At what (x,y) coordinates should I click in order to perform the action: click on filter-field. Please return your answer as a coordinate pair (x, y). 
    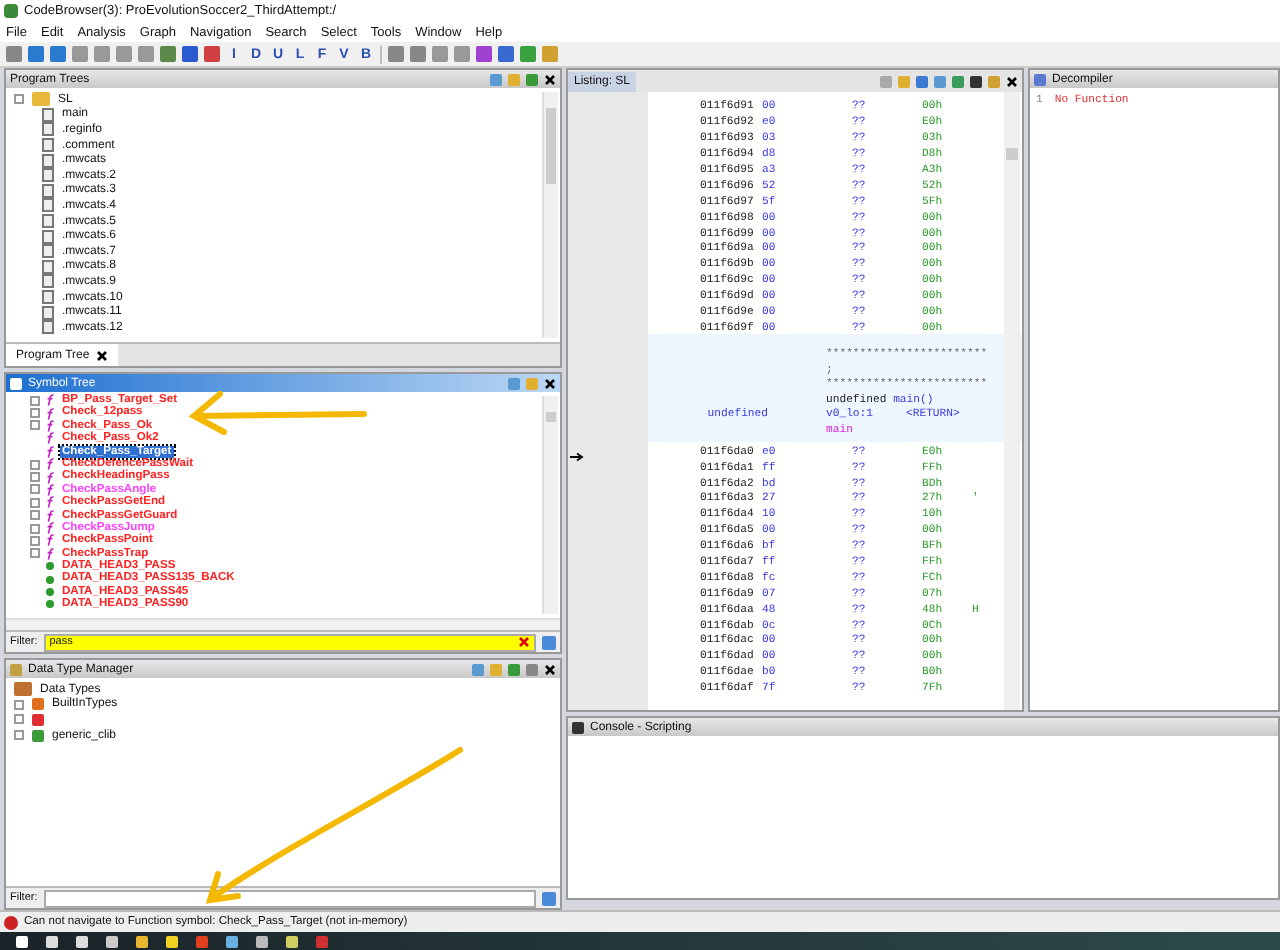
    Looking at the image, I should click on (289, 898).